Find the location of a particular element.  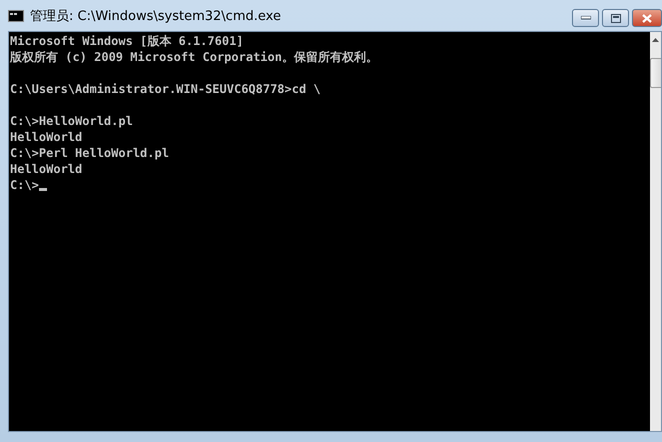

console-line: C:\>Perl HelloWorld.pl is located at coordinates (89, 153).